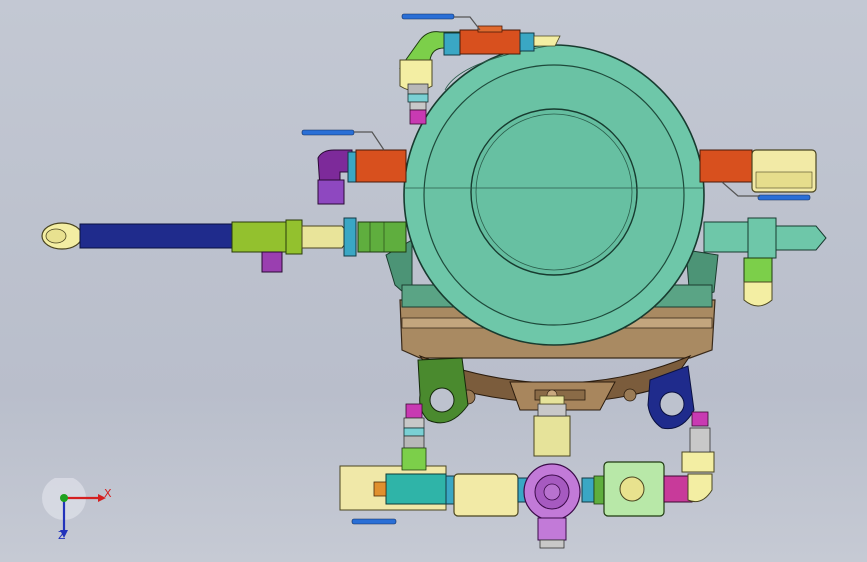 The height and width of the screenshot is (562, 867). I want to click on right-valve-assembly, so click(758, 175).